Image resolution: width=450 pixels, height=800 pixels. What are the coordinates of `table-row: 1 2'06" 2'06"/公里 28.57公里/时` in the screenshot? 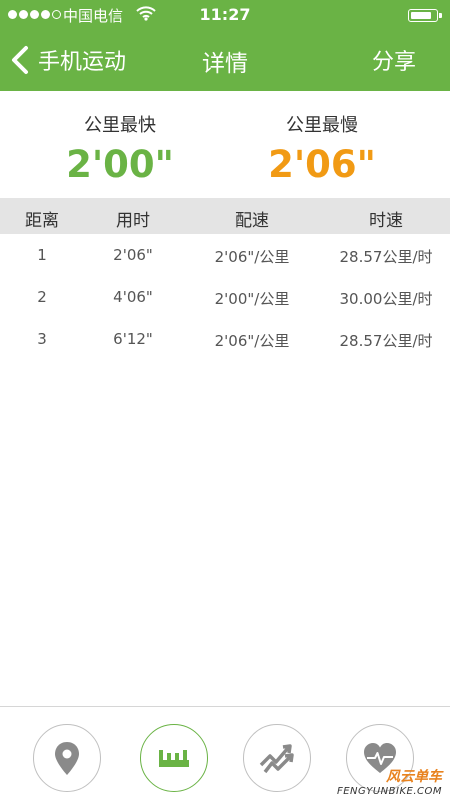 It's located at (225, 255).